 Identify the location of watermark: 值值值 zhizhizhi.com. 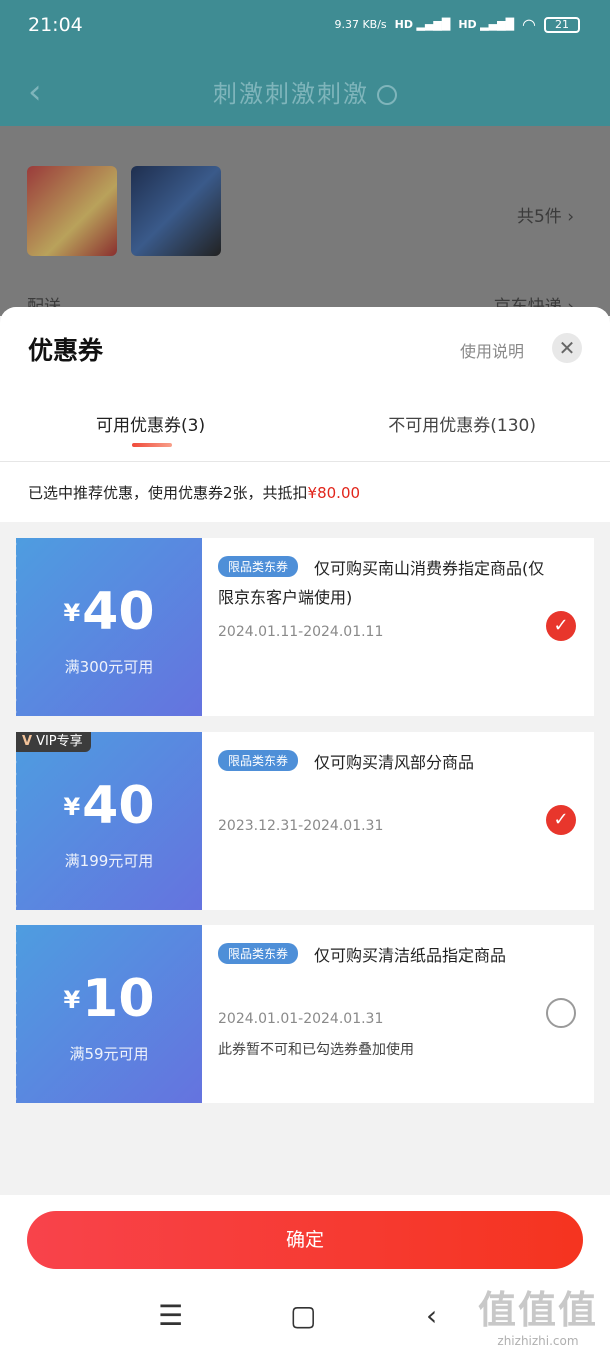
(537, 1318).